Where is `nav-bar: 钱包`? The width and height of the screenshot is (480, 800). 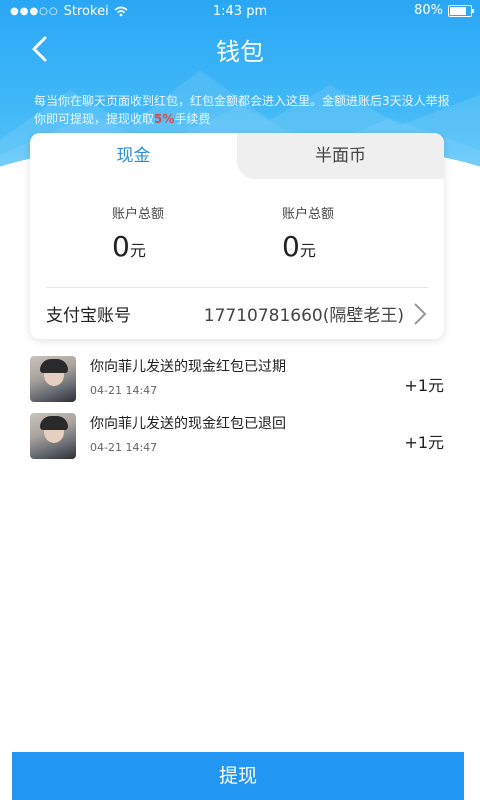 nav-bar: 钱包 is located at coordinates (240, 48).